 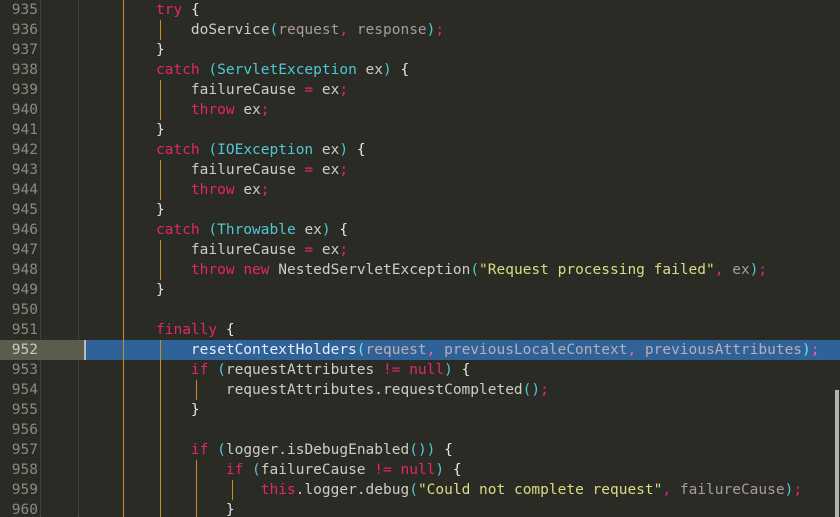 What do you see at coordinates (278, 490) in the screenshot?
I see `token-kw: this` at bounding box center [278, 490].